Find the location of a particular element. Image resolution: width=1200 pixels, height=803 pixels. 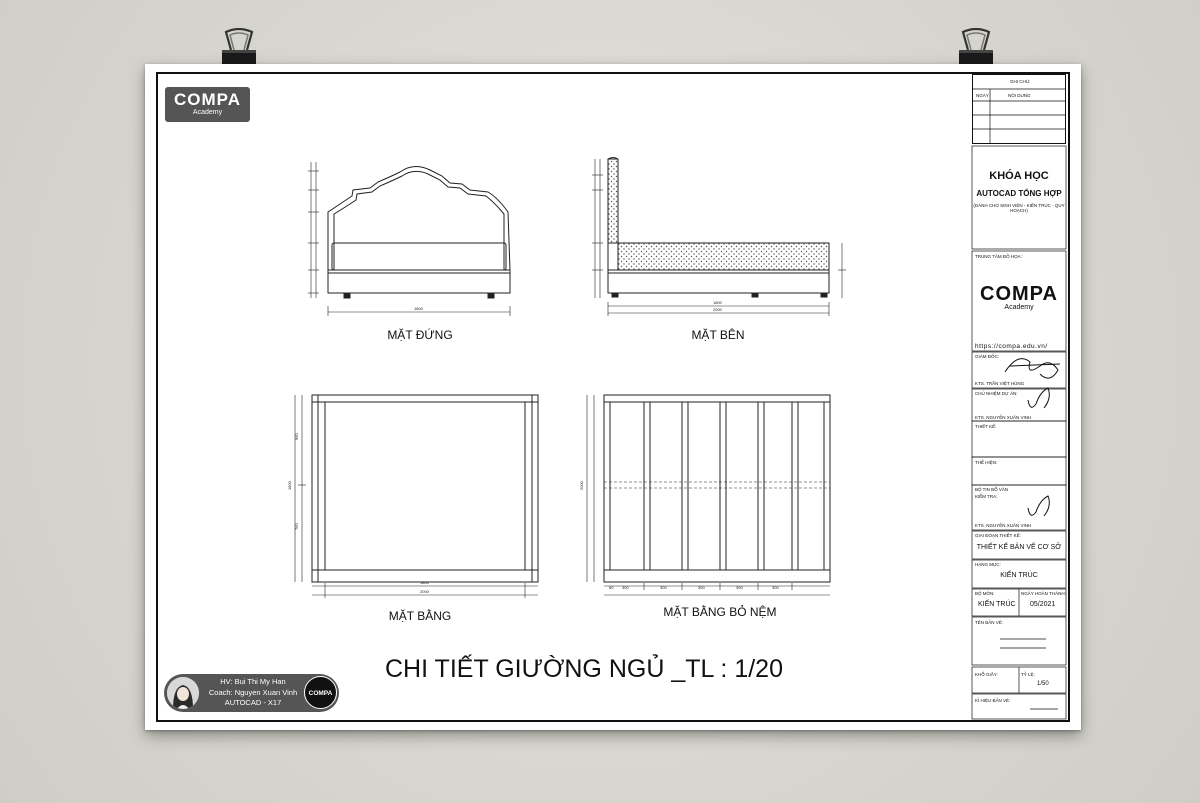

center-label: TRUNG TÂM ĐỒ HỌA: is located at coordinates (998, 256).